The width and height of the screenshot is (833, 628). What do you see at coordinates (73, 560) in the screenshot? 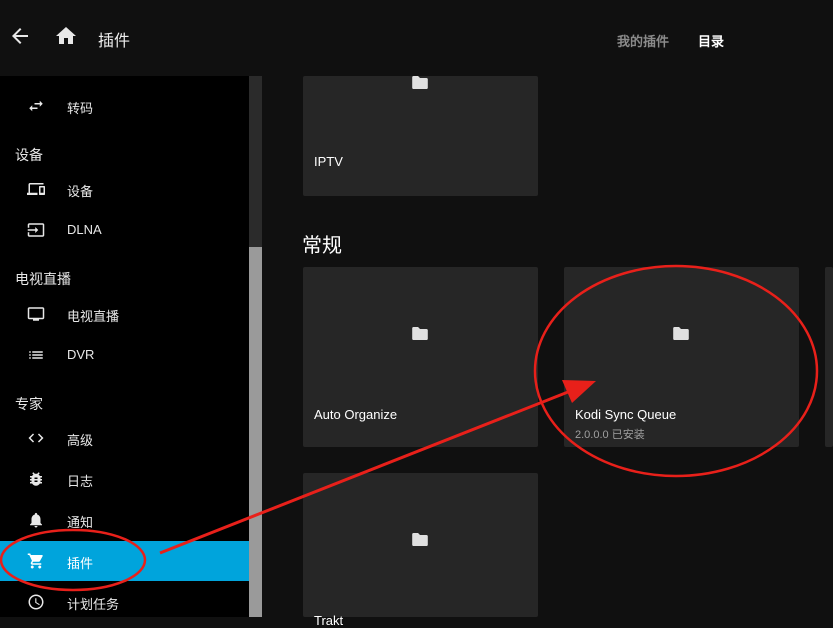
I see `annotation-circle-plugins` at bounding box center [73, 560].